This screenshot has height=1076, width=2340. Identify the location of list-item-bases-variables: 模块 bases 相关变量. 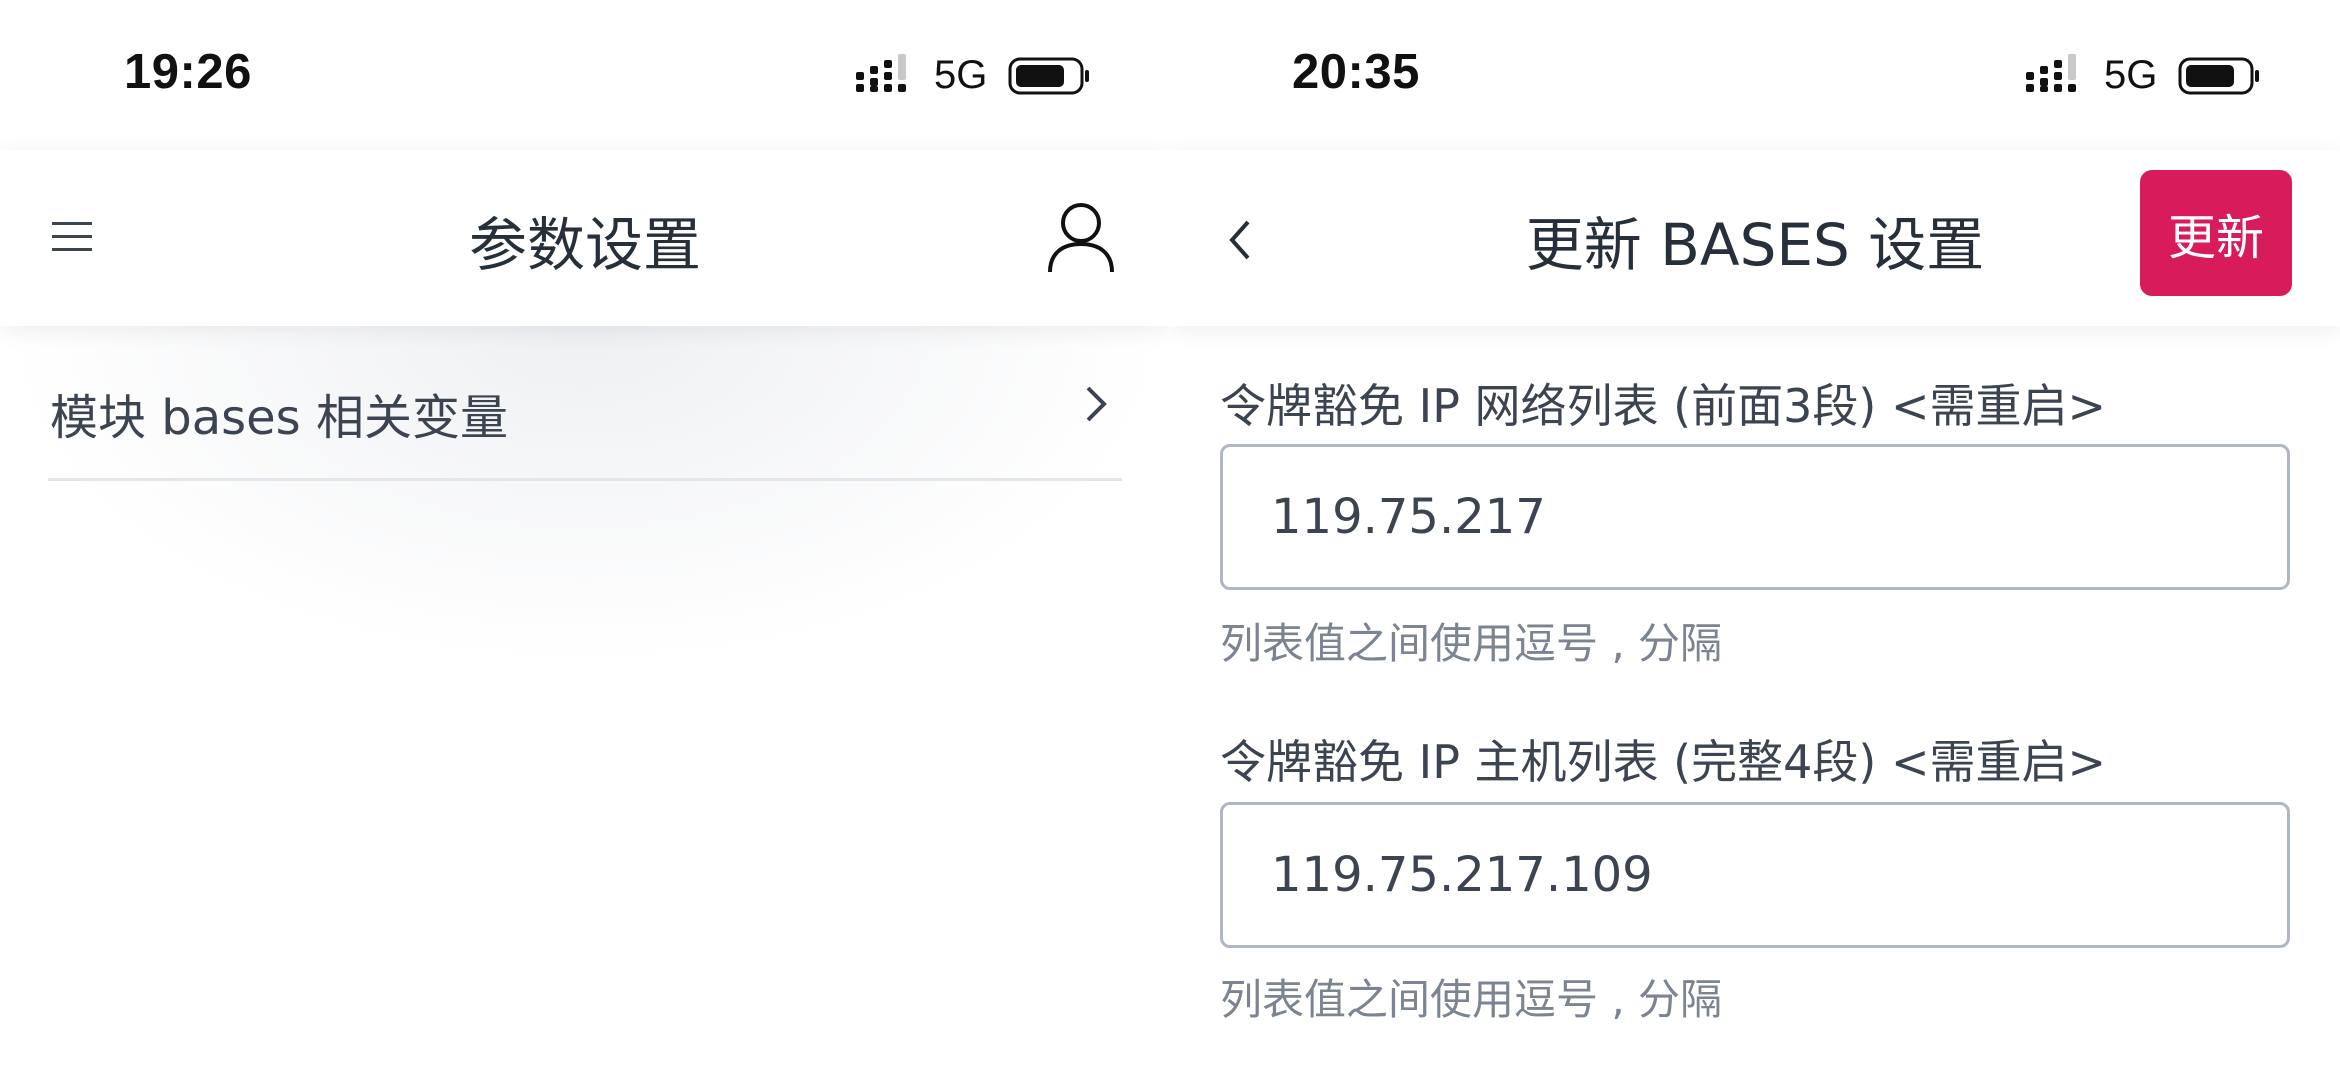
(585, 403).